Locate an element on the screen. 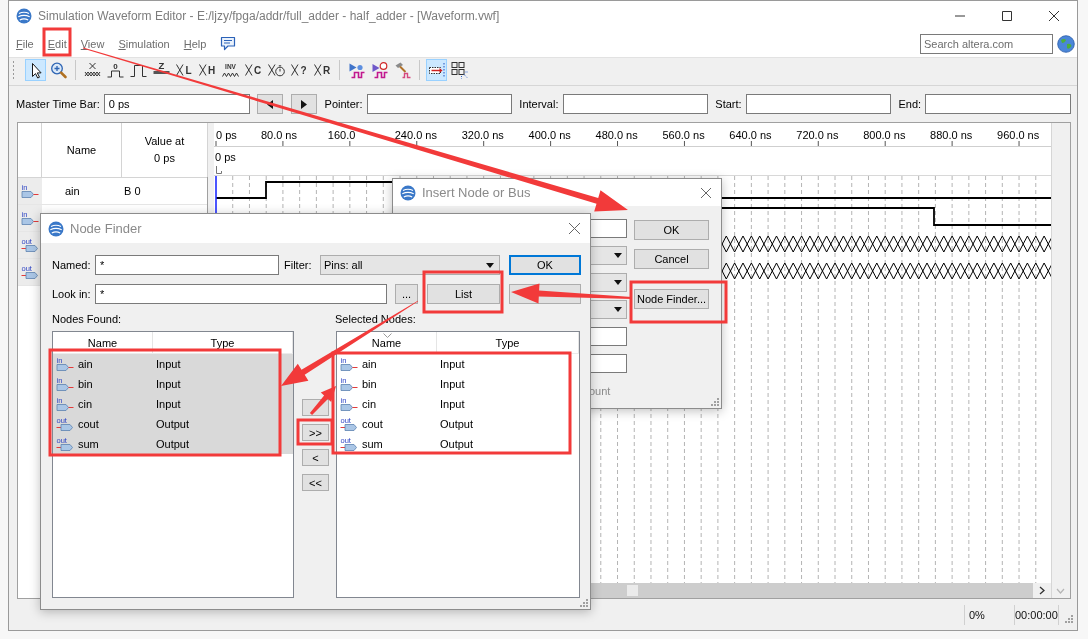 The height and width of the screenshot is (639, 1088). field-label: Start: is located at coordinates (728, 104).